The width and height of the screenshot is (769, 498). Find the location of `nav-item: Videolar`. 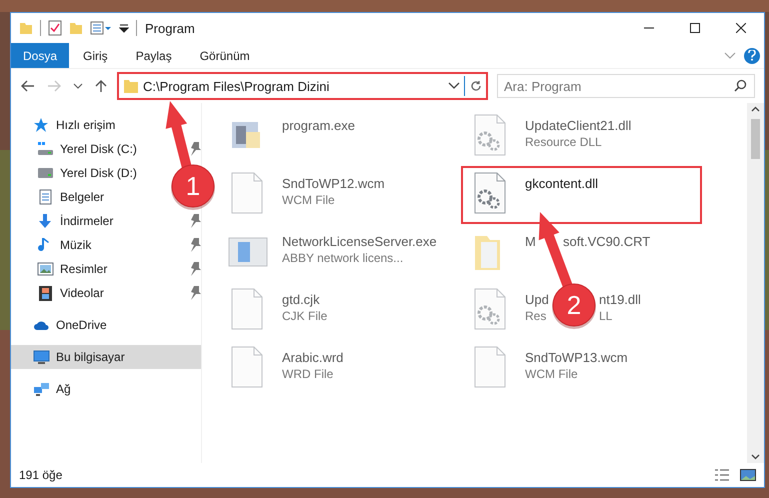

nav-item: Videolar is located at coordinates (59, 293).